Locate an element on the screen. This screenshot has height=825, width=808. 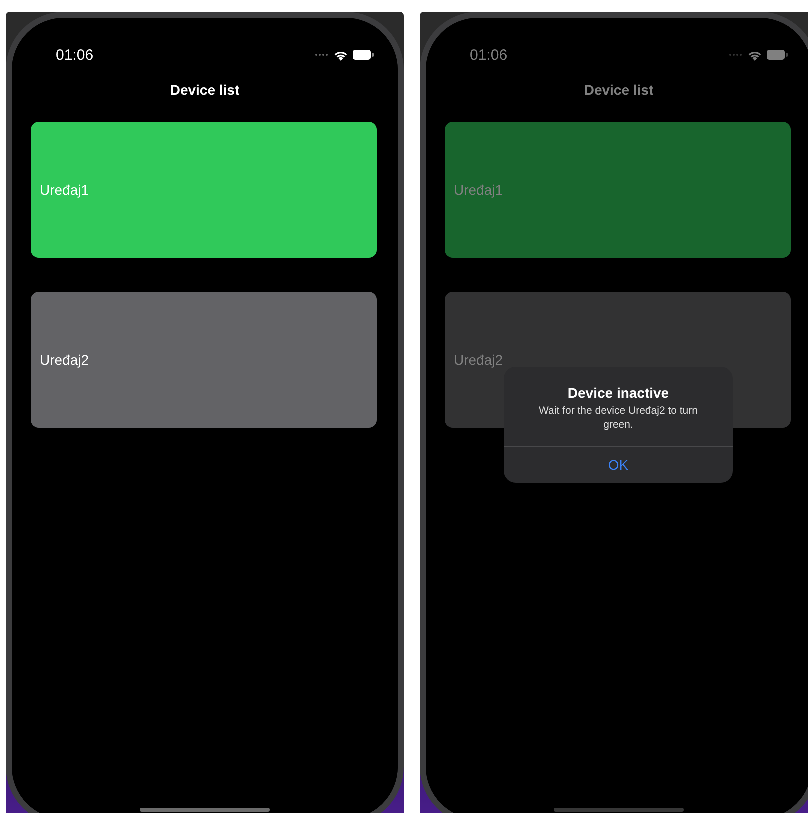
alert-title: Device inactive is located at coordinates (619, 393).